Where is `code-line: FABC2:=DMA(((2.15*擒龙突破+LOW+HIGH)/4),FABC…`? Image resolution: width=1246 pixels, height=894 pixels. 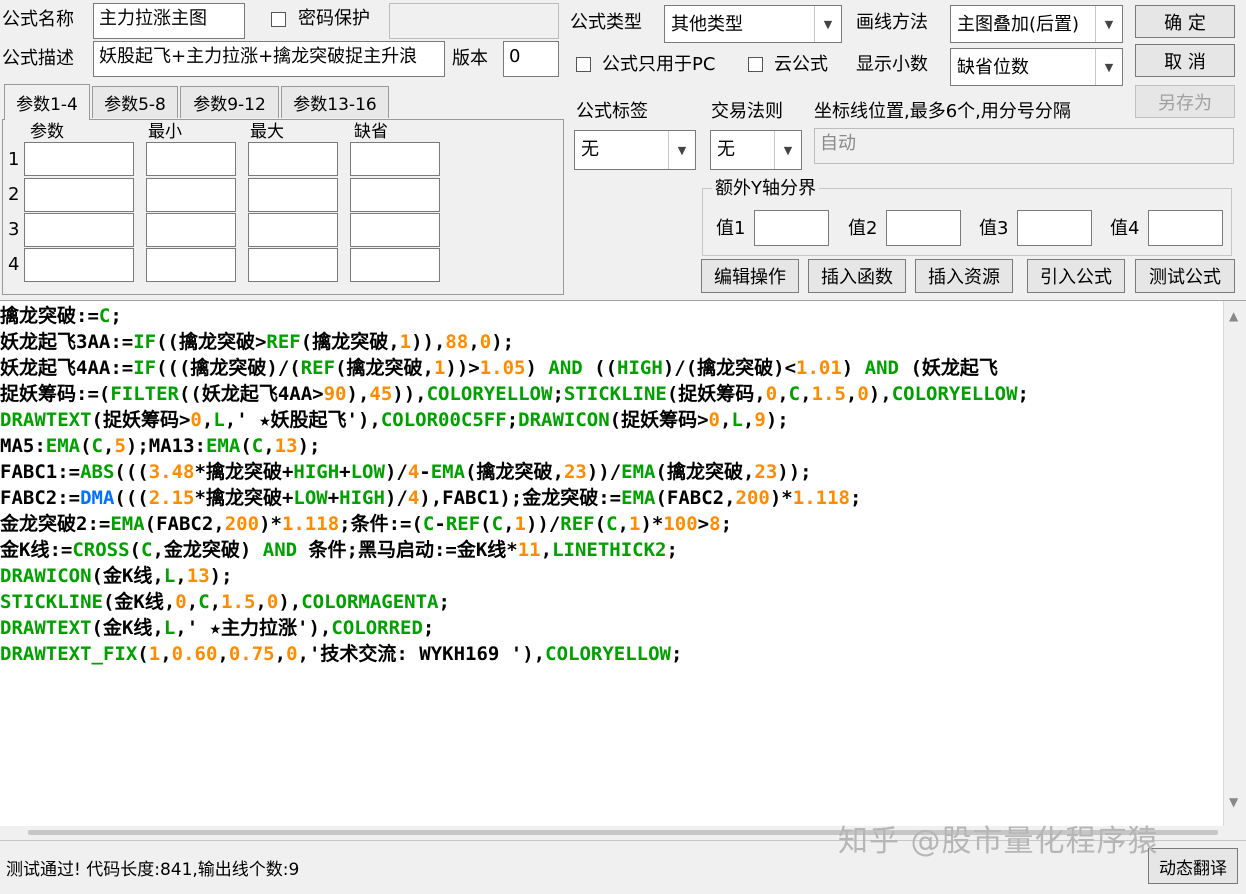 code-line: FABC2:=DMA(((2.15*擒龙突破+LOW+HIGH)/4),FABC… is located at coordinates (430, 498).